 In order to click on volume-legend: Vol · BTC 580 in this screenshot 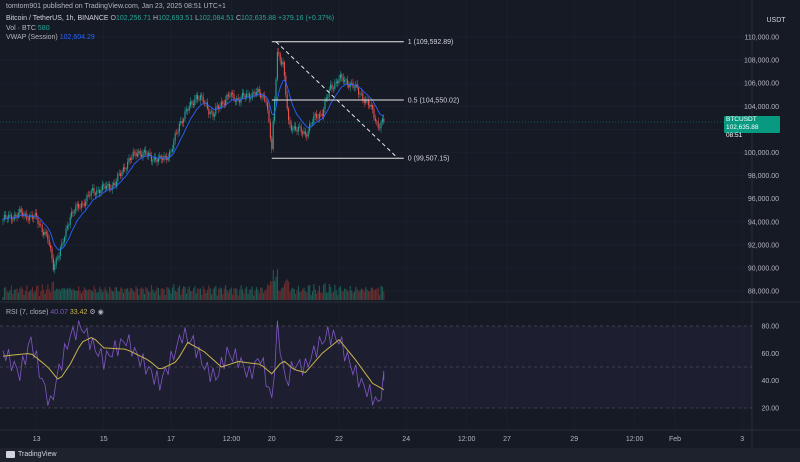, I will do `click(28, 28)`.